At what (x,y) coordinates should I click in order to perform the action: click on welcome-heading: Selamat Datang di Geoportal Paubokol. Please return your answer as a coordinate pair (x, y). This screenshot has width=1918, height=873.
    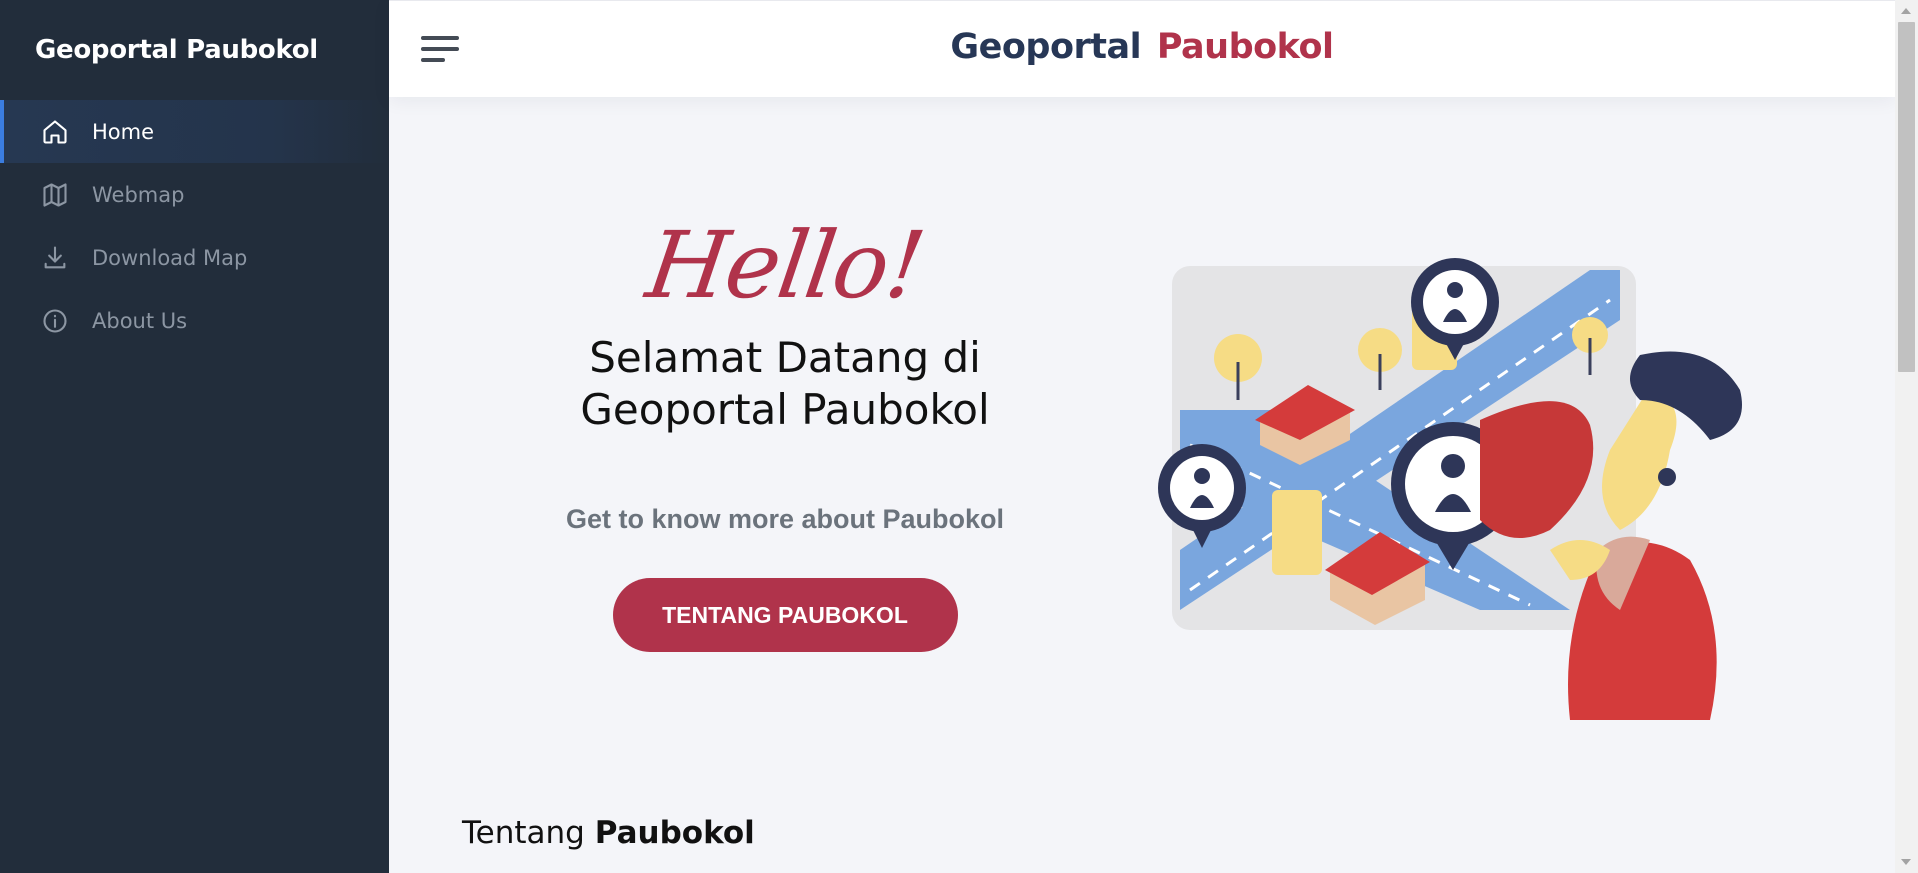
    Looking at the image, I should click on (785, 383).